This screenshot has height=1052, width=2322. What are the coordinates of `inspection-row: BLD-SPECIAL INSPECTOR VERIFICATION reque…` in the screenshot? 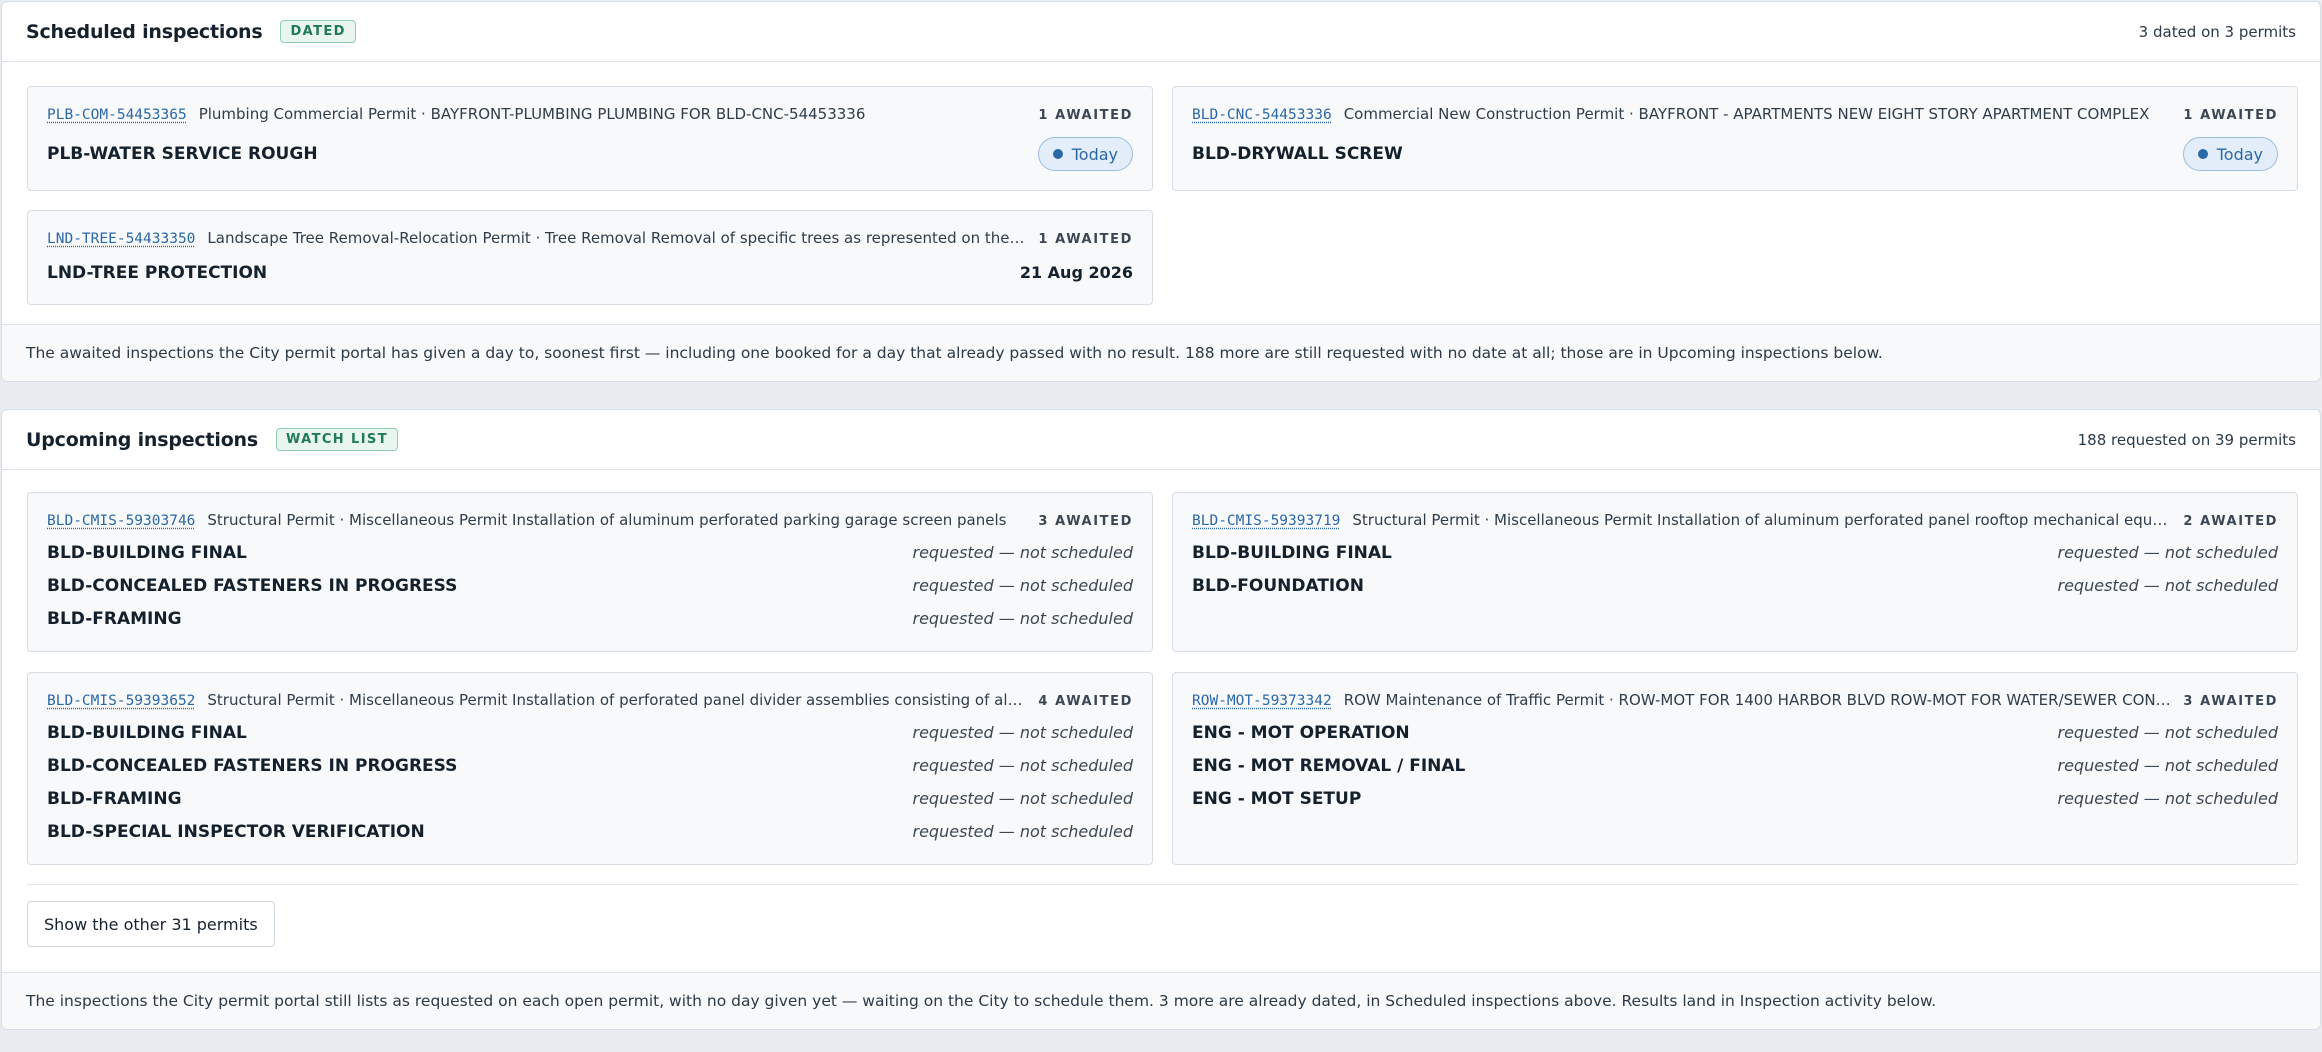 It's located at (590, 831).